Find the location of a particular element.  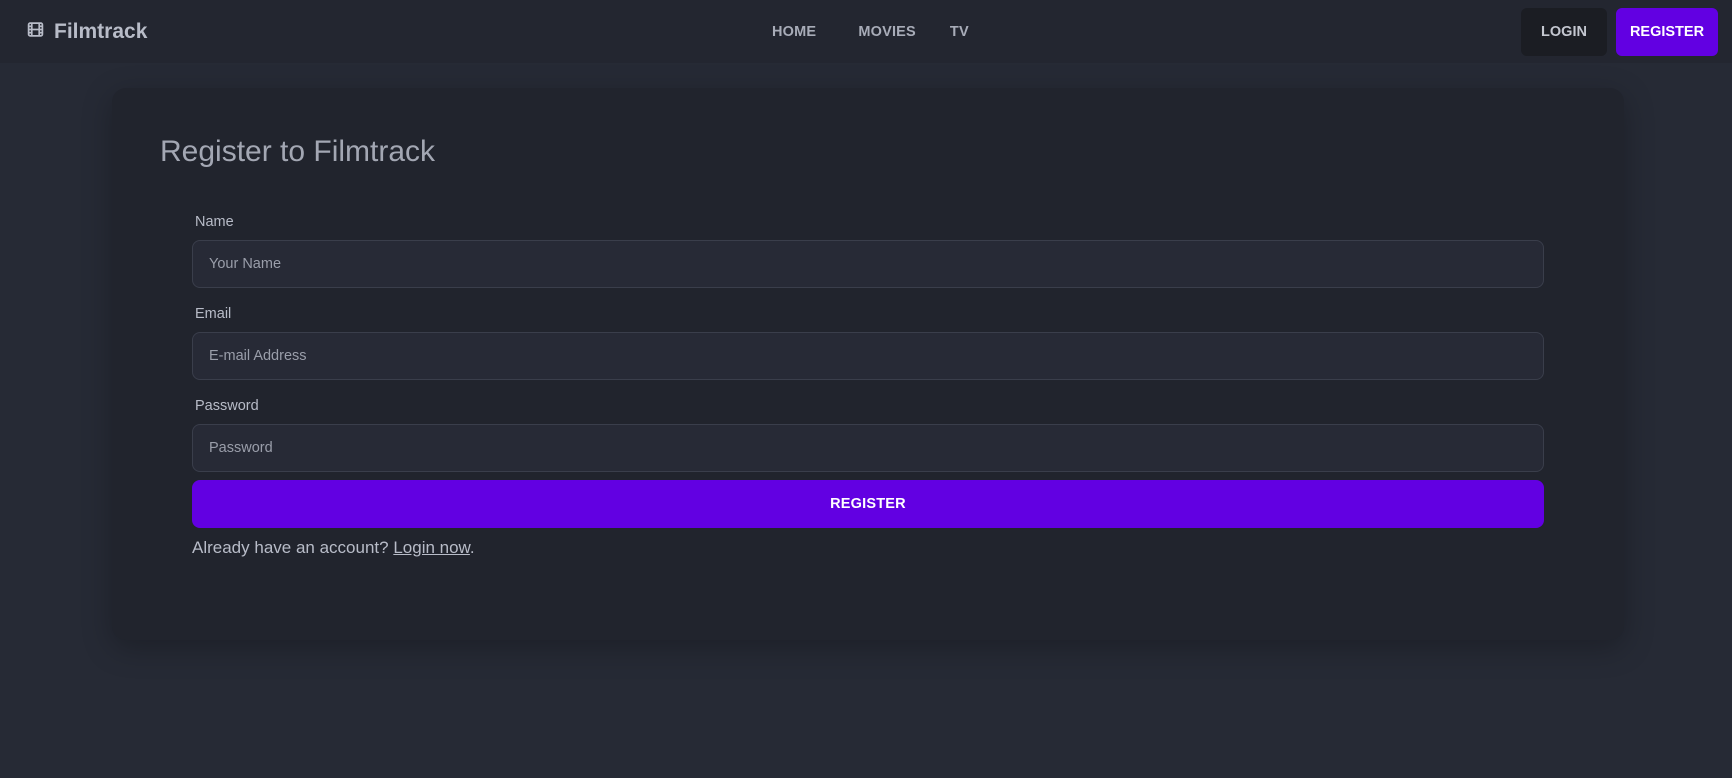

email-input is located at coordinates (868, 356).